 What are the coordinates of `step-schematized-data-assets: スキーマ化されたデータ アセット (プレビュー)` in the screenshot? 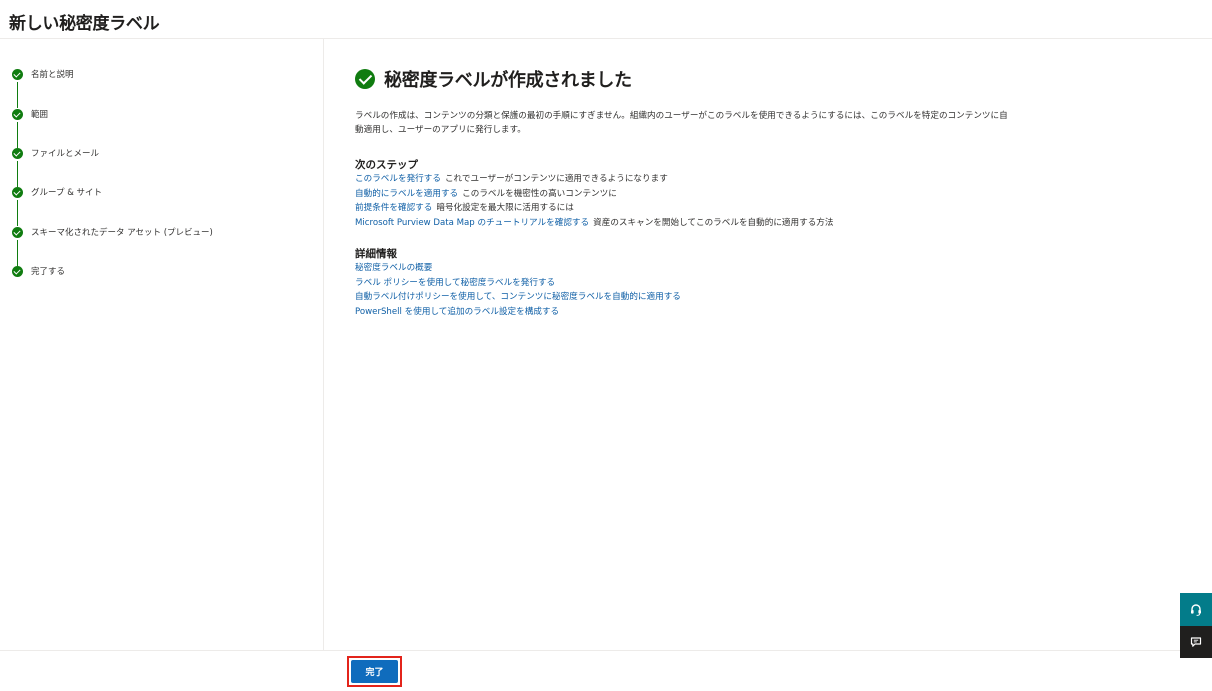 It's located at (112, 232).